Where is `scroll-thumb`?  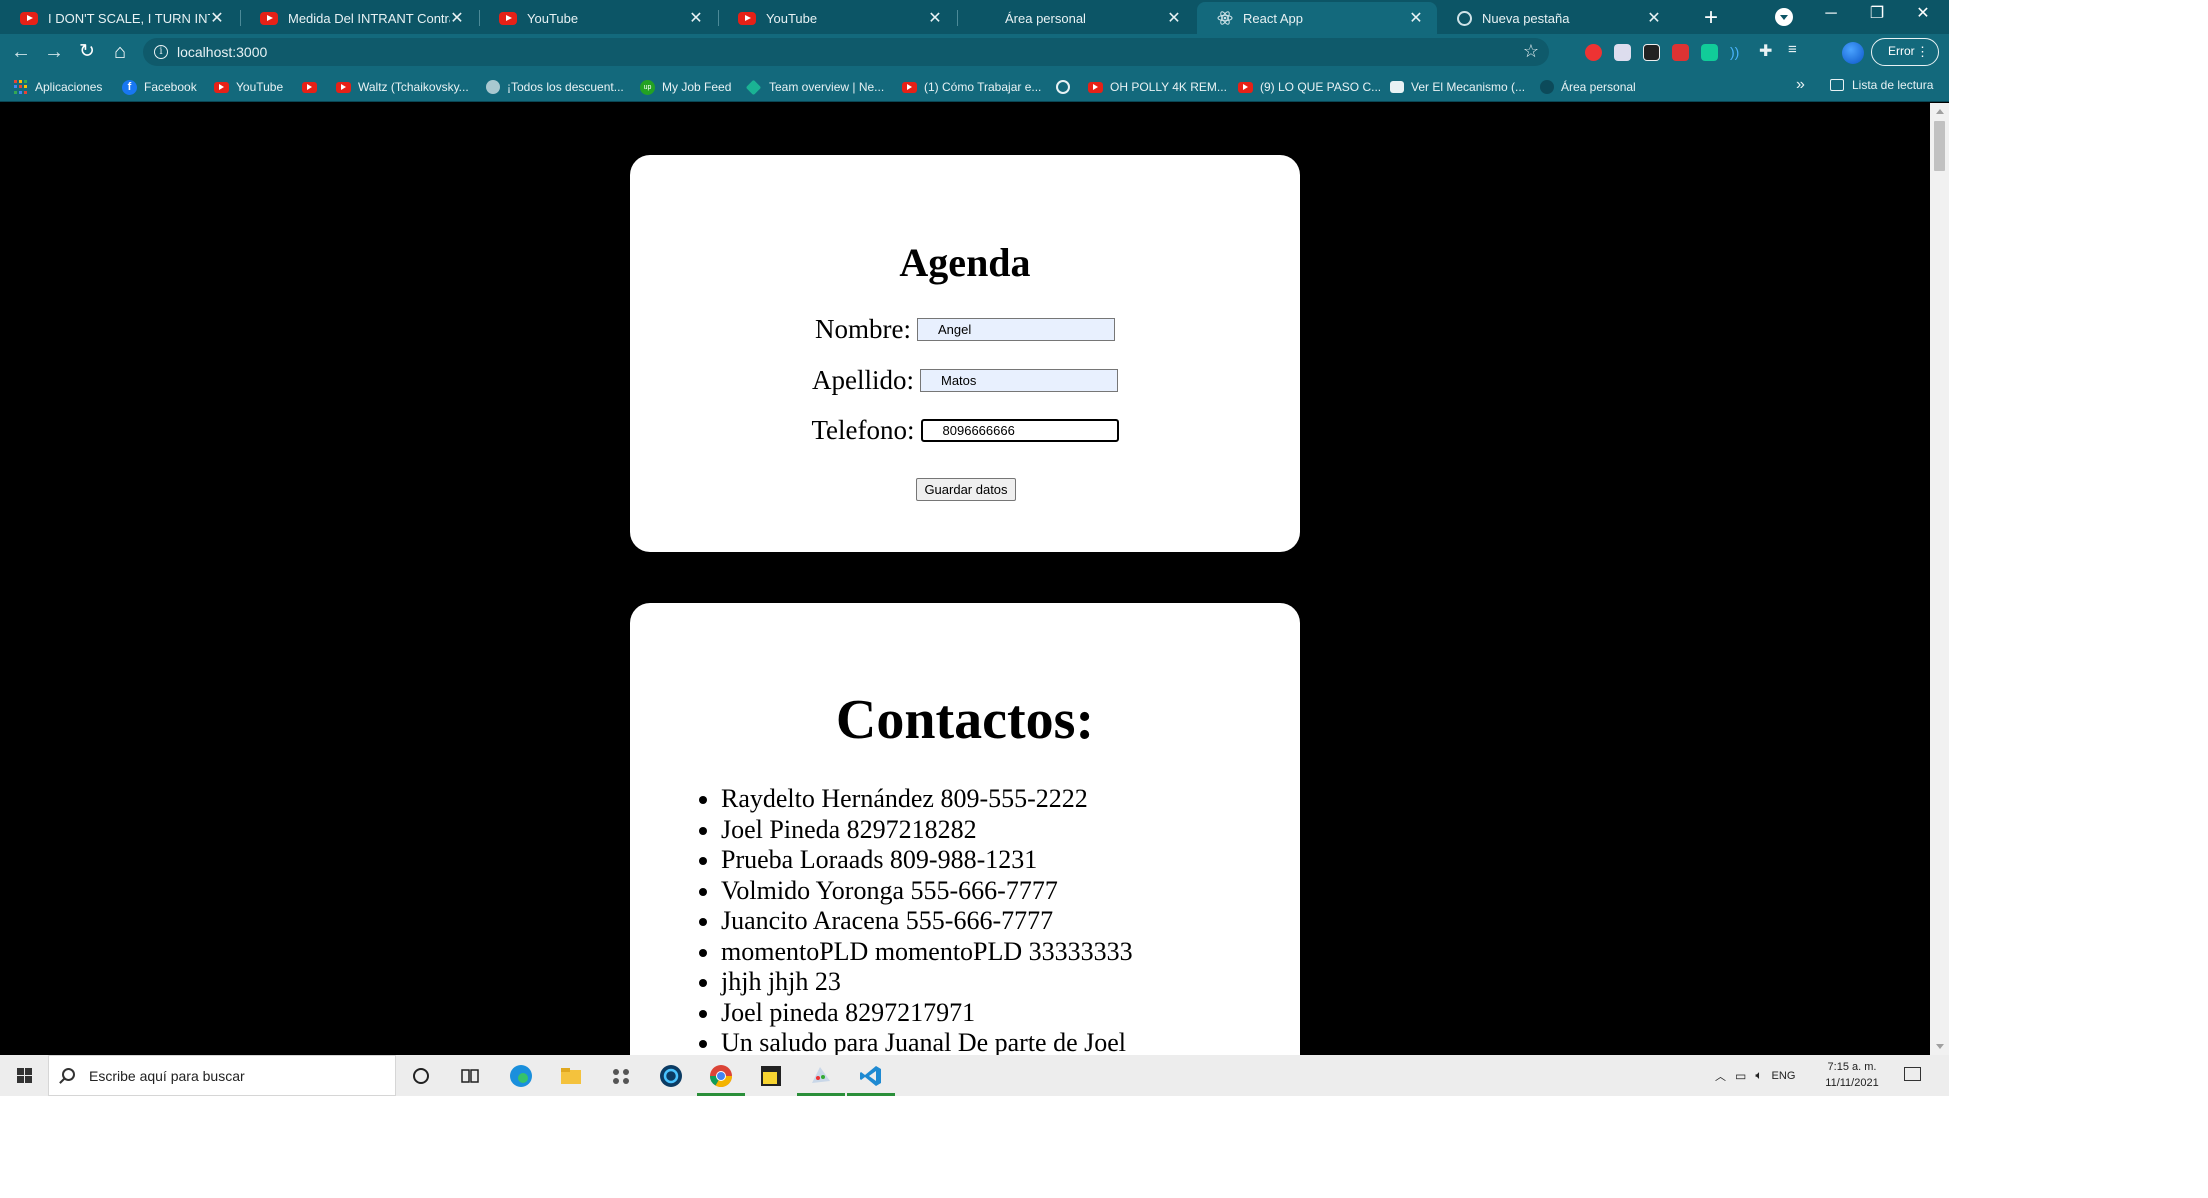
scroll-thumb is located at coordinates (1939, 146).